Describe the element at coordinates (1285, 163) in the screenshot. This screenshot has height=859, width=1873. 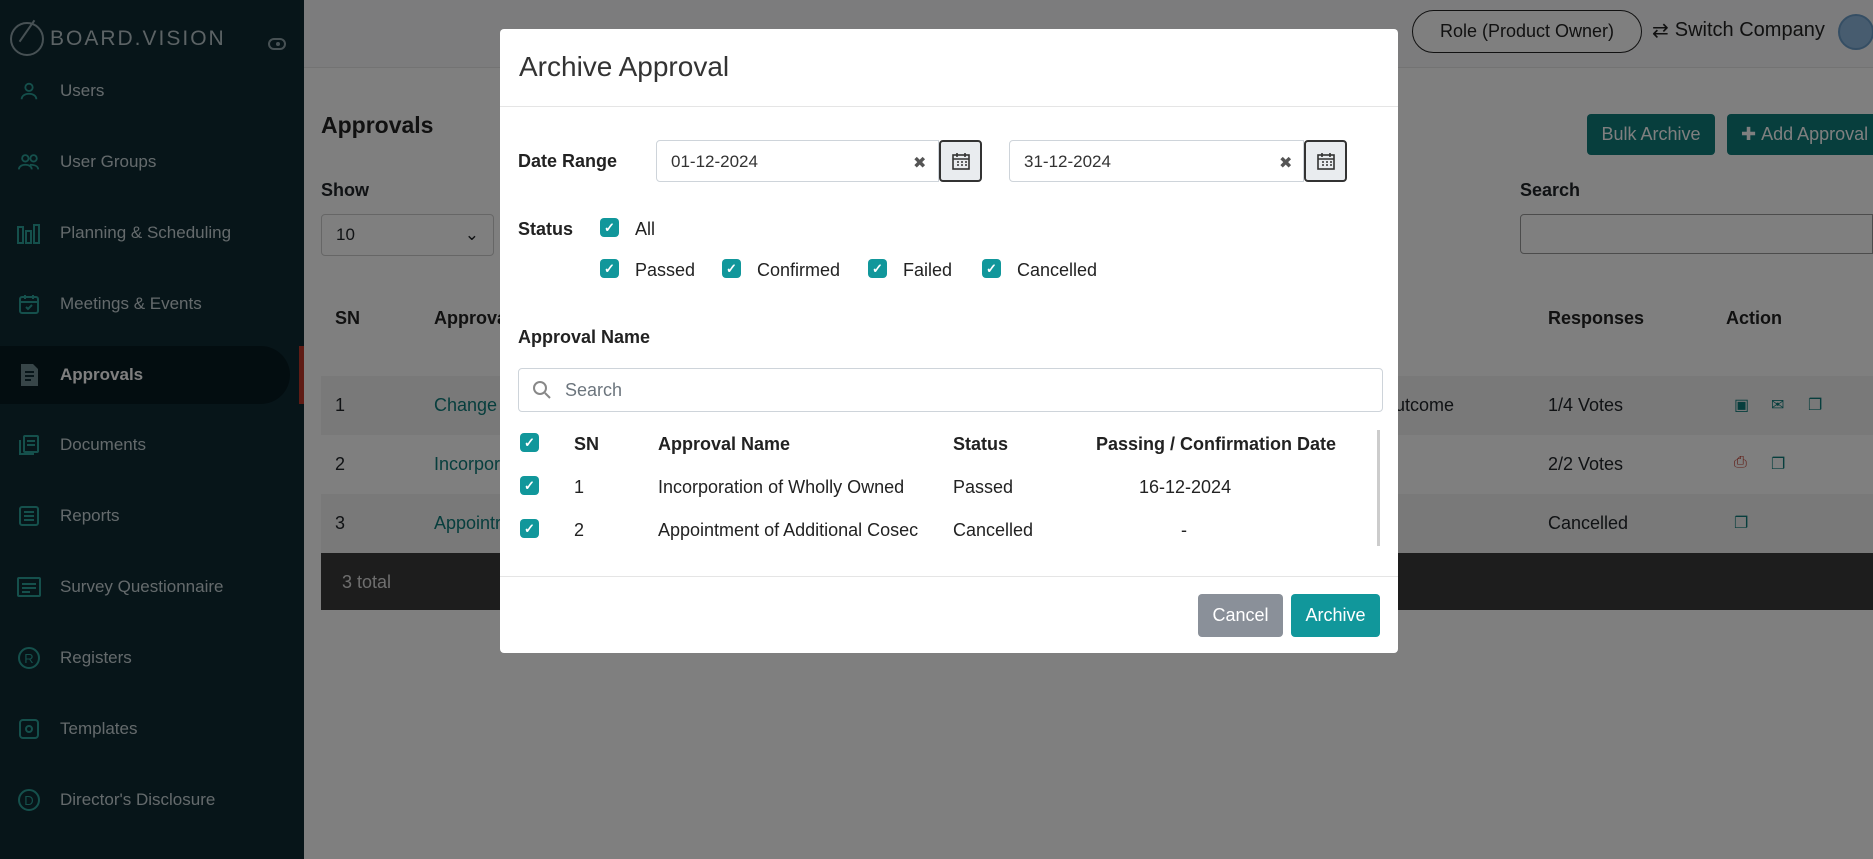
I see `clear-date-to-icon: ✖` at that location.